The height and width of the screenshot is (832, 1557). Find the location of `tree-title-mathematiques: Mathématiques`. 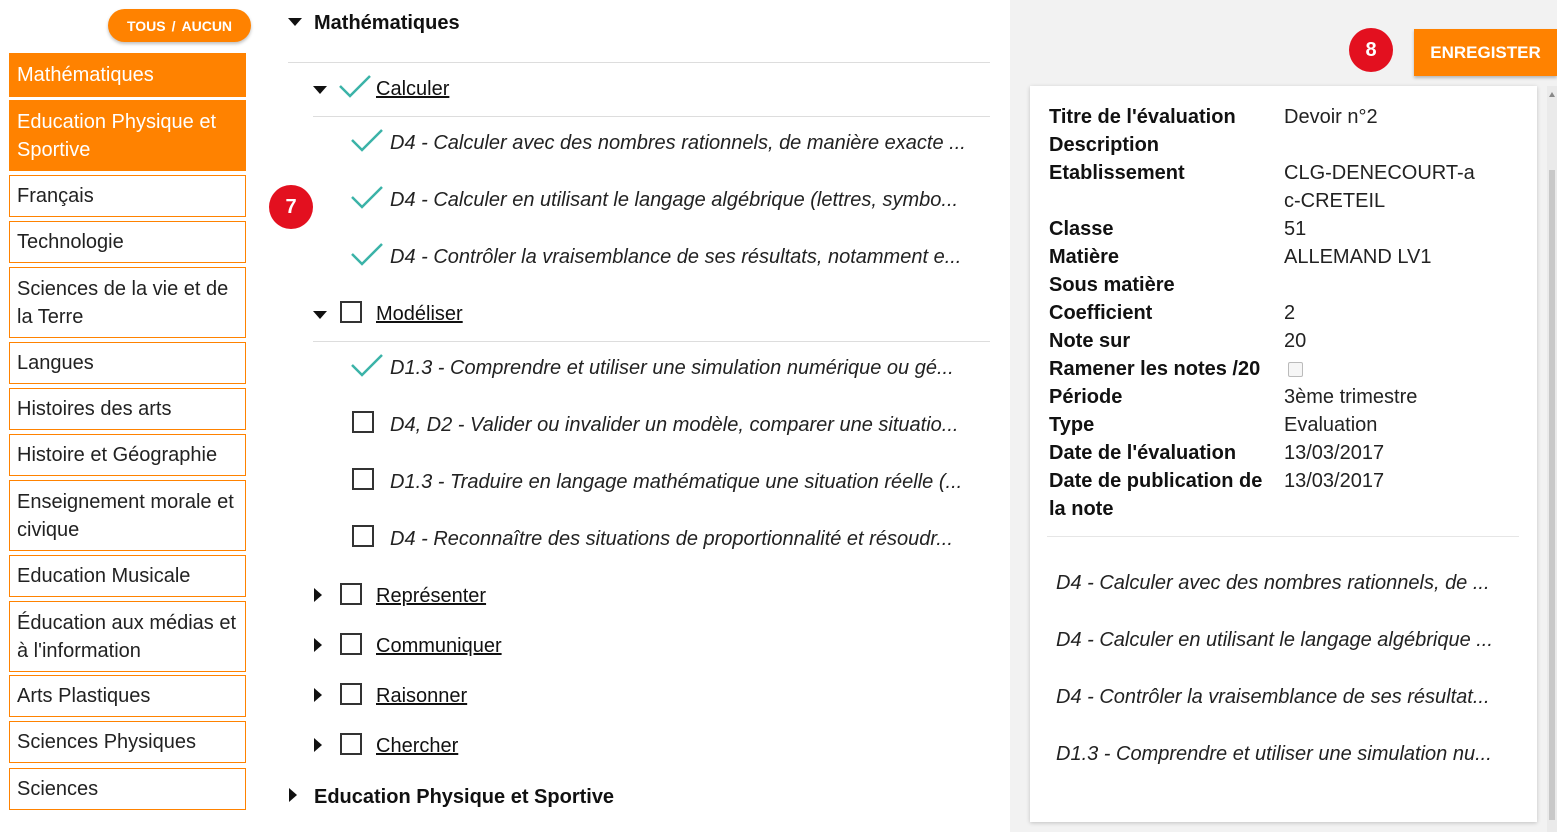

tree-title-mathematiques: Mathématiques is located at coordinates (387, 23).